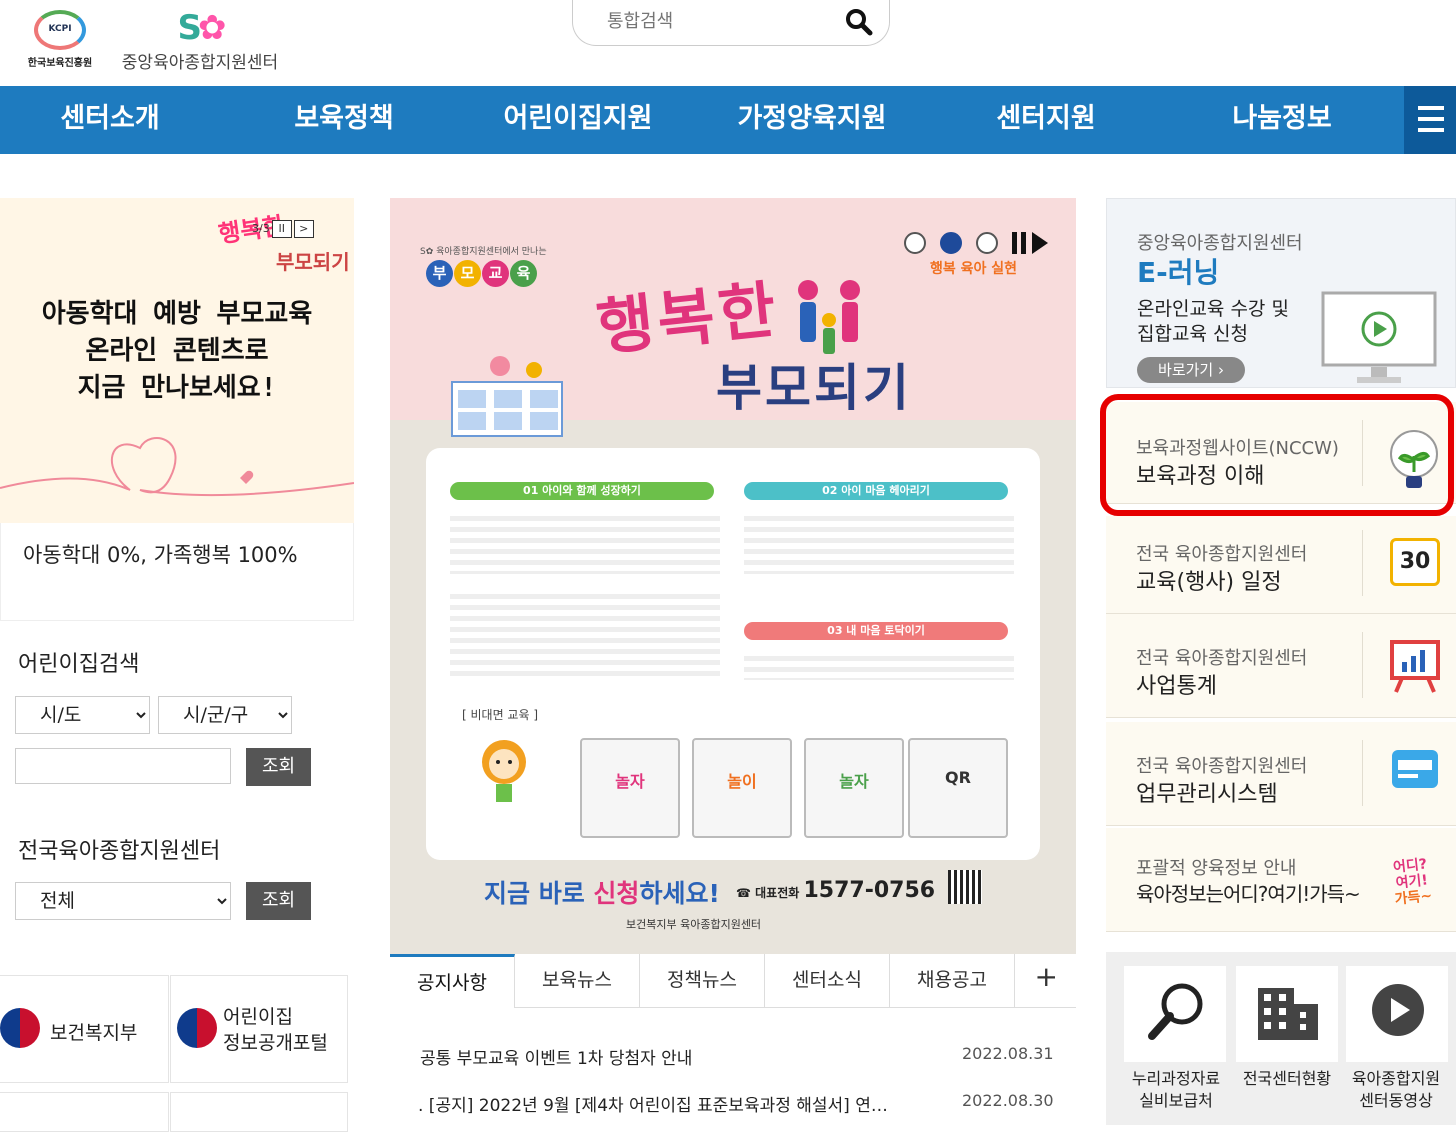 The image size is (1456, 1132). I want to click on play-icon, so click(1040, 243).